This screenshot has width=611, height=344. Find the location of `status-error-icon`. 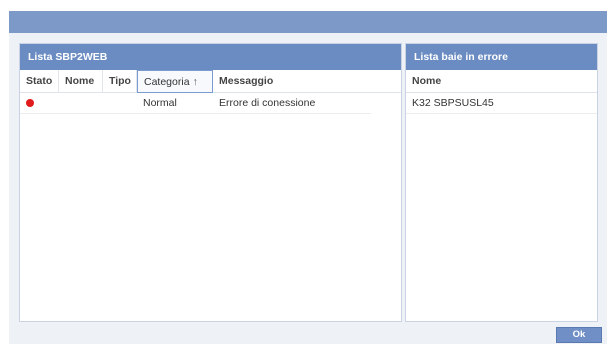

status-error-icon is located at coordinates (30, 103).